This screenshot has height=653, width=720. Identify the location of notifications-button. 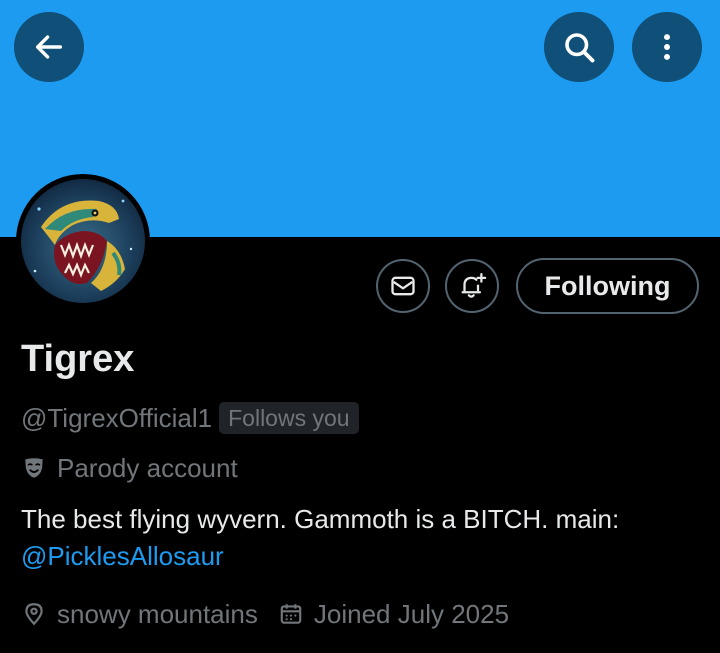
(472, 286).